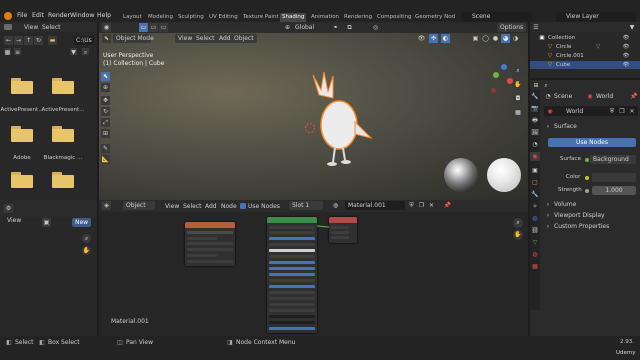 This screenshot has height=360, width=640. Describe the element at coordinates (82, 15) in the screenshot. I see `menu-window: Window` at that location.